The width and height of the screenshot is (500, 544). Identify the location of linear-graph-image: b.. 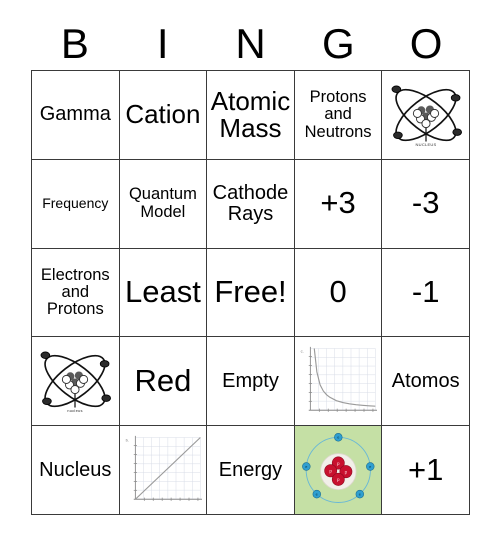
(163, 470).